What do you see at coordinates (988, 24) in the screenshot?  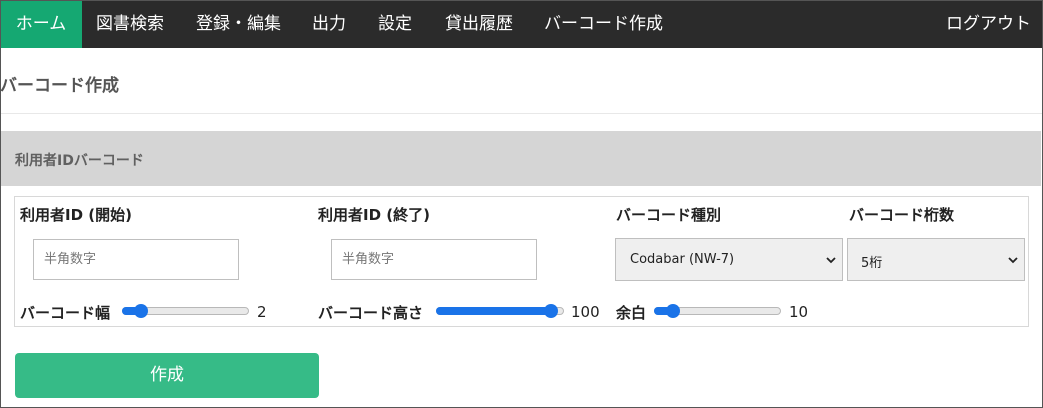 I see `nav-logout: ログアウト` at bounding box center [988, 24].